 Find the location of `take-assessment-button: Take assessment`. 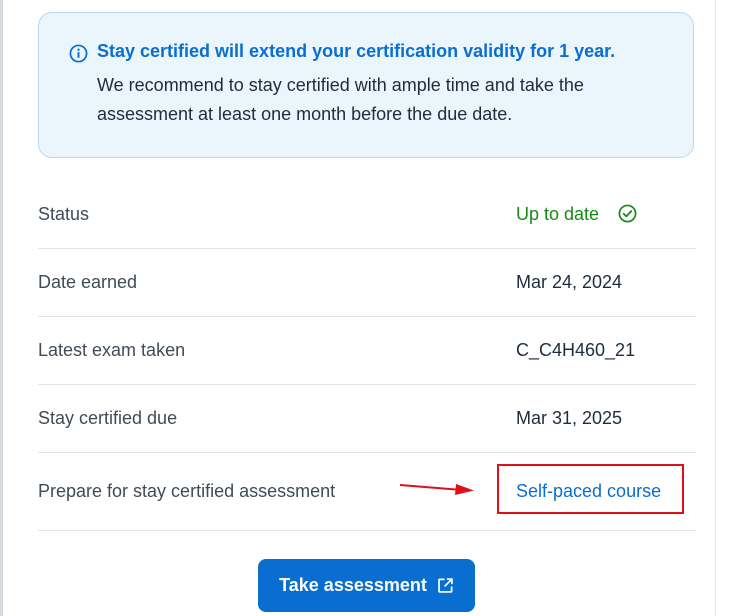

take-assessment-button: Take assessment is located at coordinates (366, 585).